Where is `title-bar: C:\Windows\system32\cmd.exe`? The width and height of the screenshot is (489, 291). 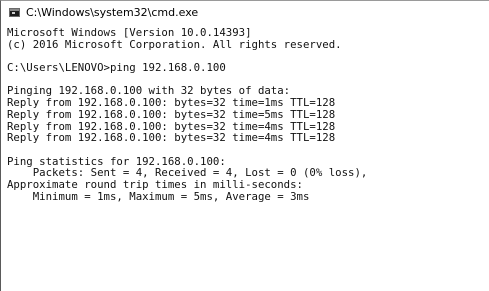
title-bar: C:\Windows\system32\cmd.exe is located at coordinates (245, 13).